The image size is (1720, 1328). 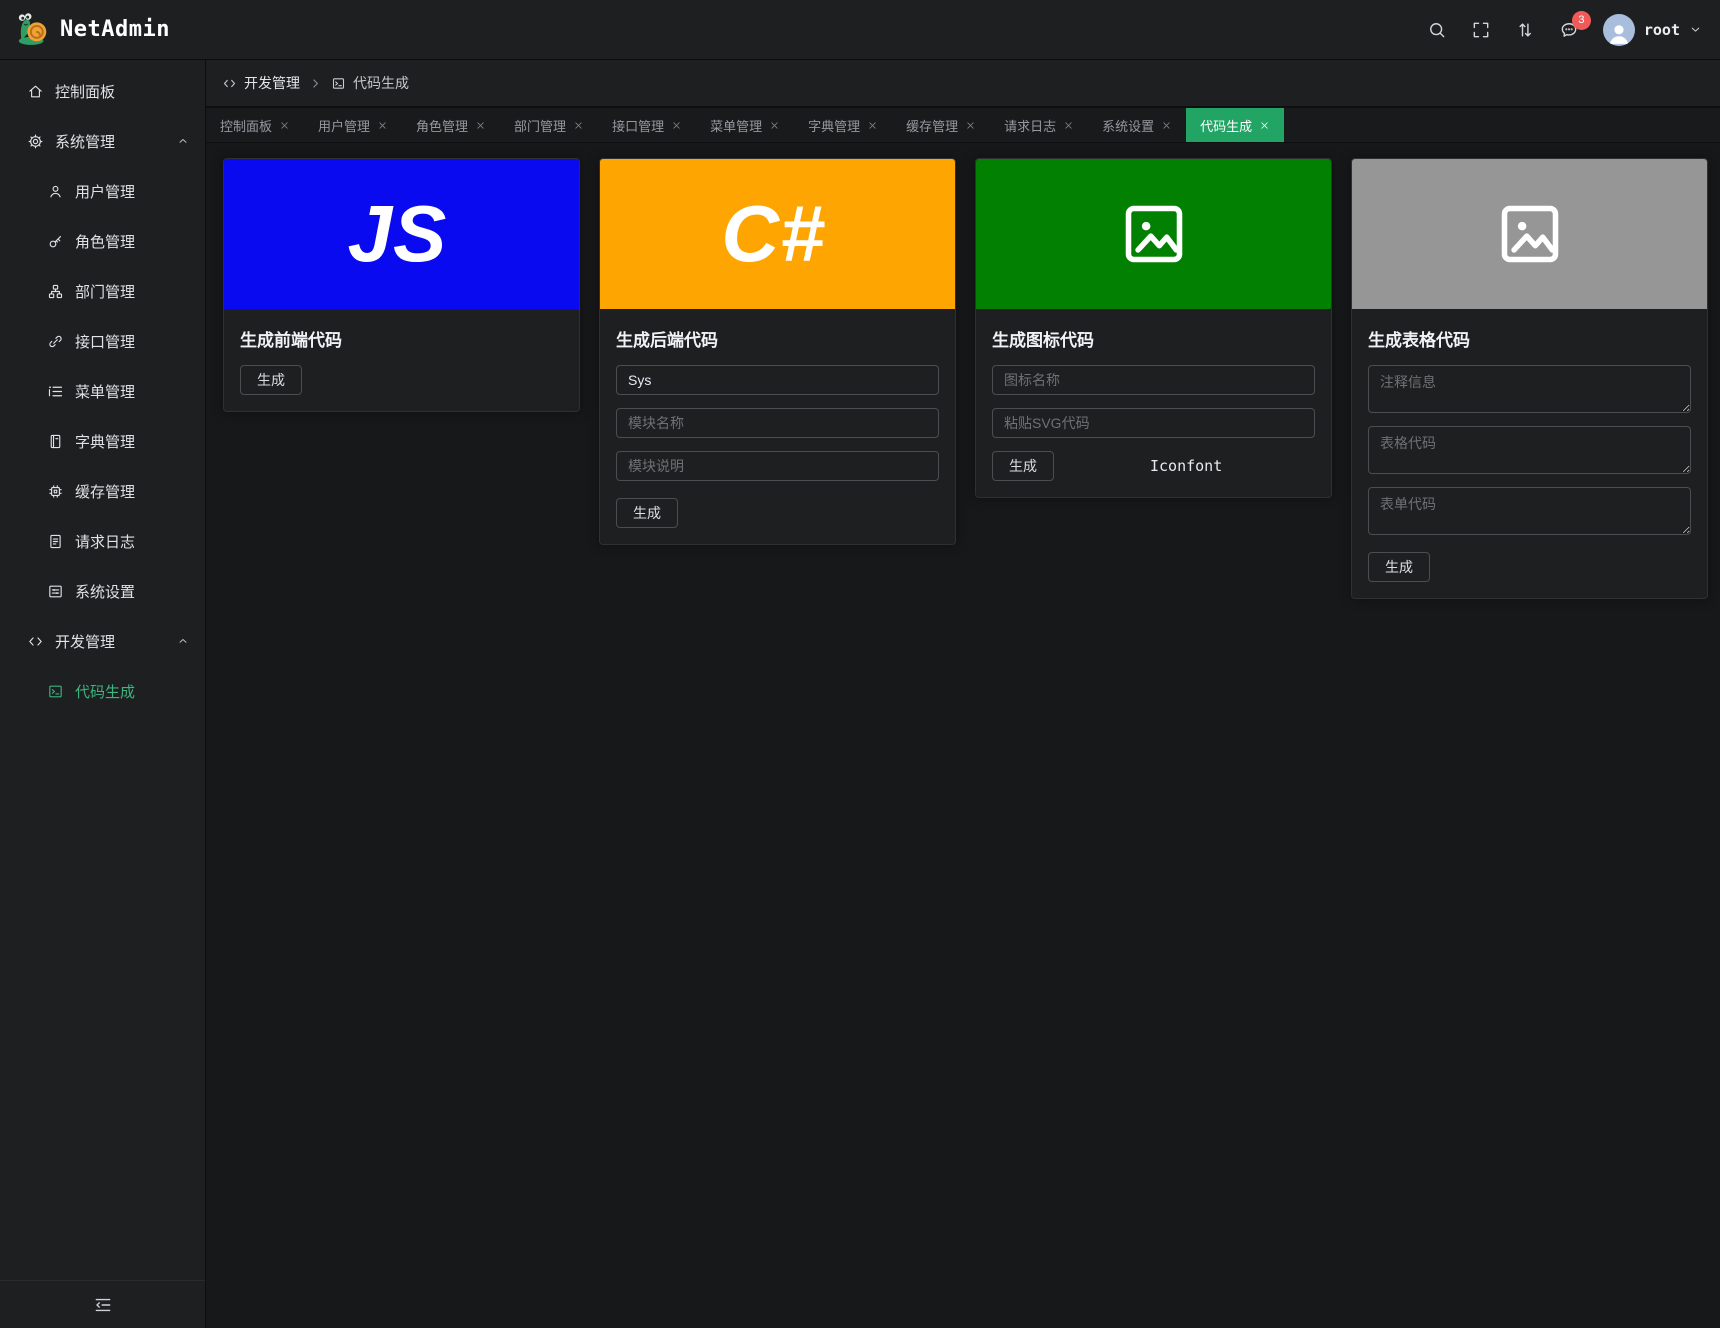 I want to click on breadcrumb-current-label: 代码生成, so click(x=381, y=83).